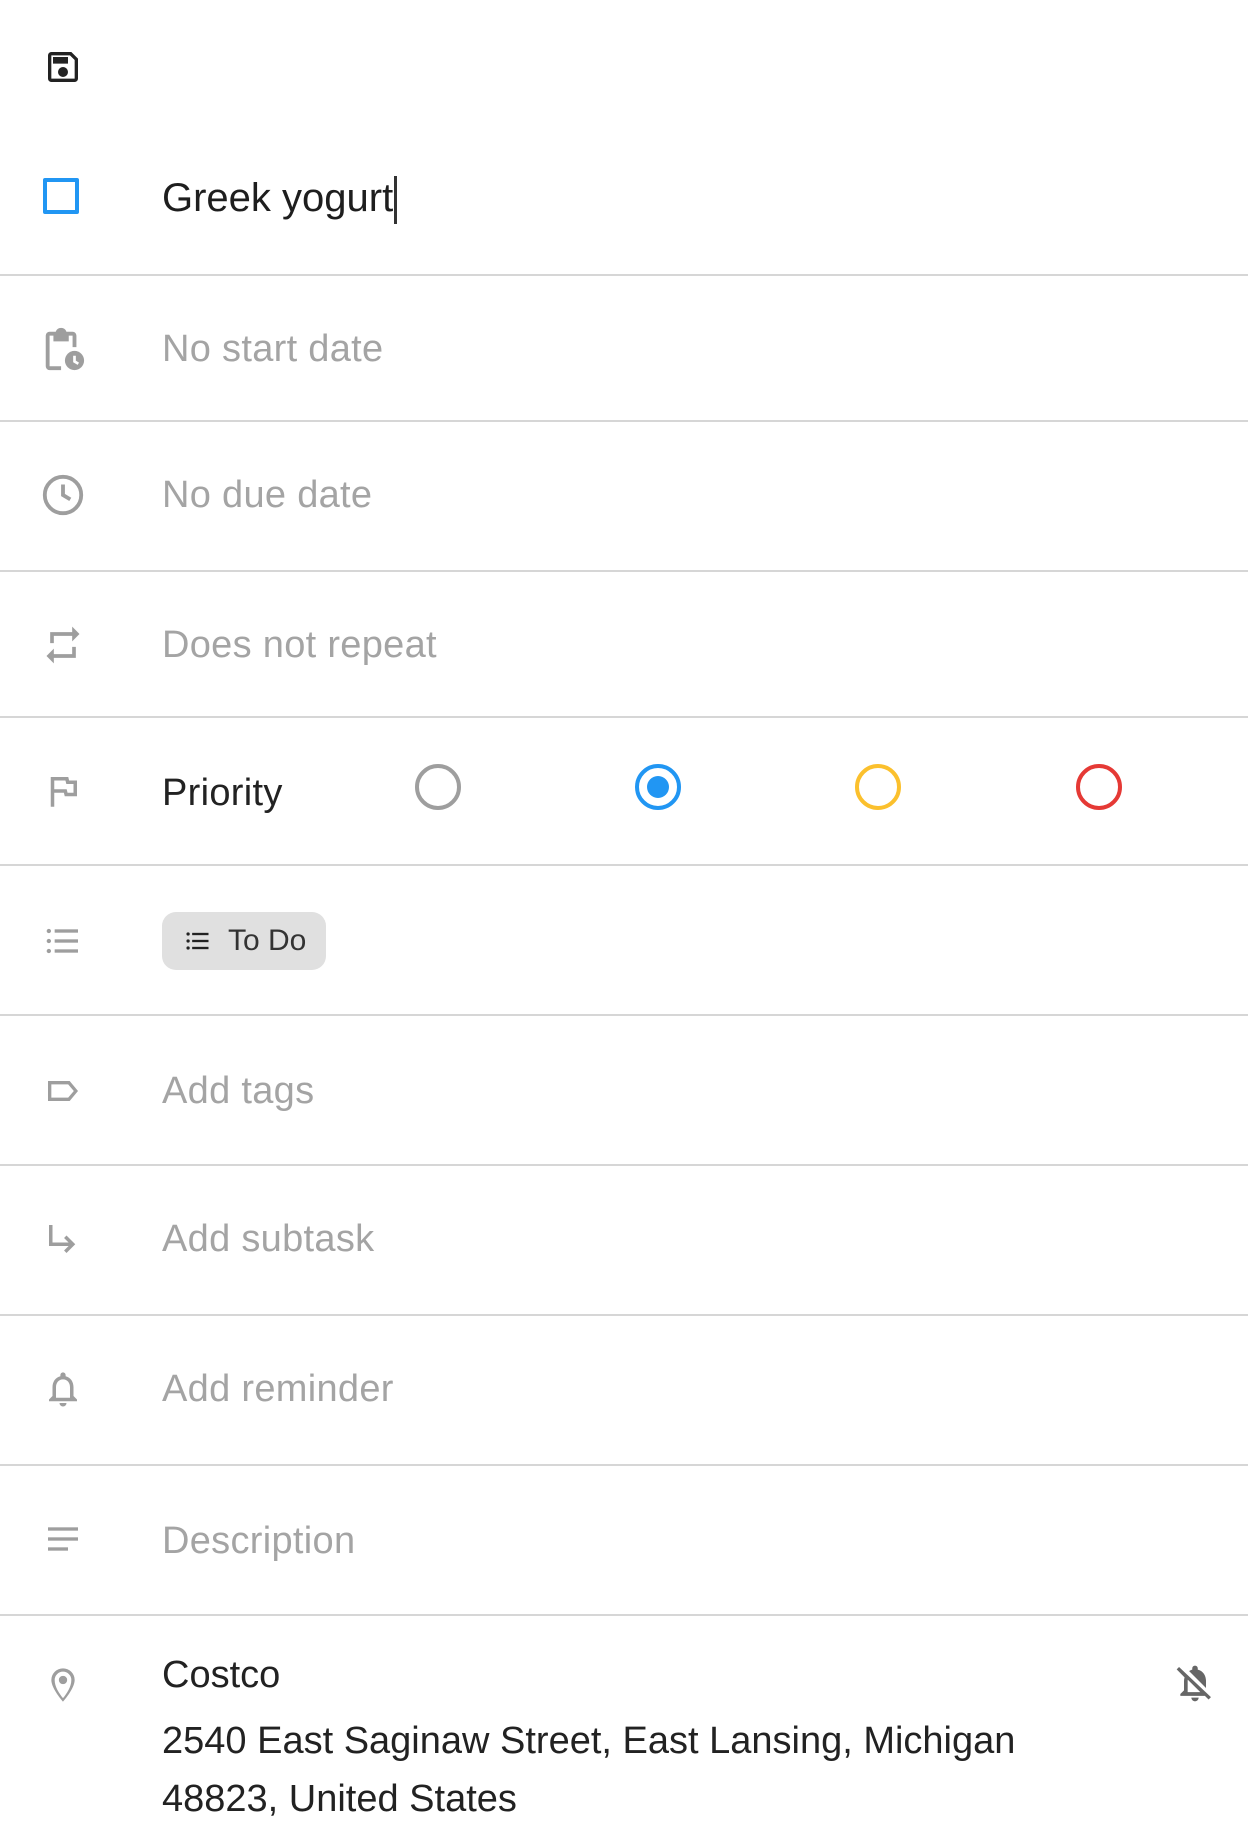 The height and width of the screenshot is (1828, 1248). Describe the element at coordinates (61, 196) in the screenshot. I see `complete-checkbox` at that location.